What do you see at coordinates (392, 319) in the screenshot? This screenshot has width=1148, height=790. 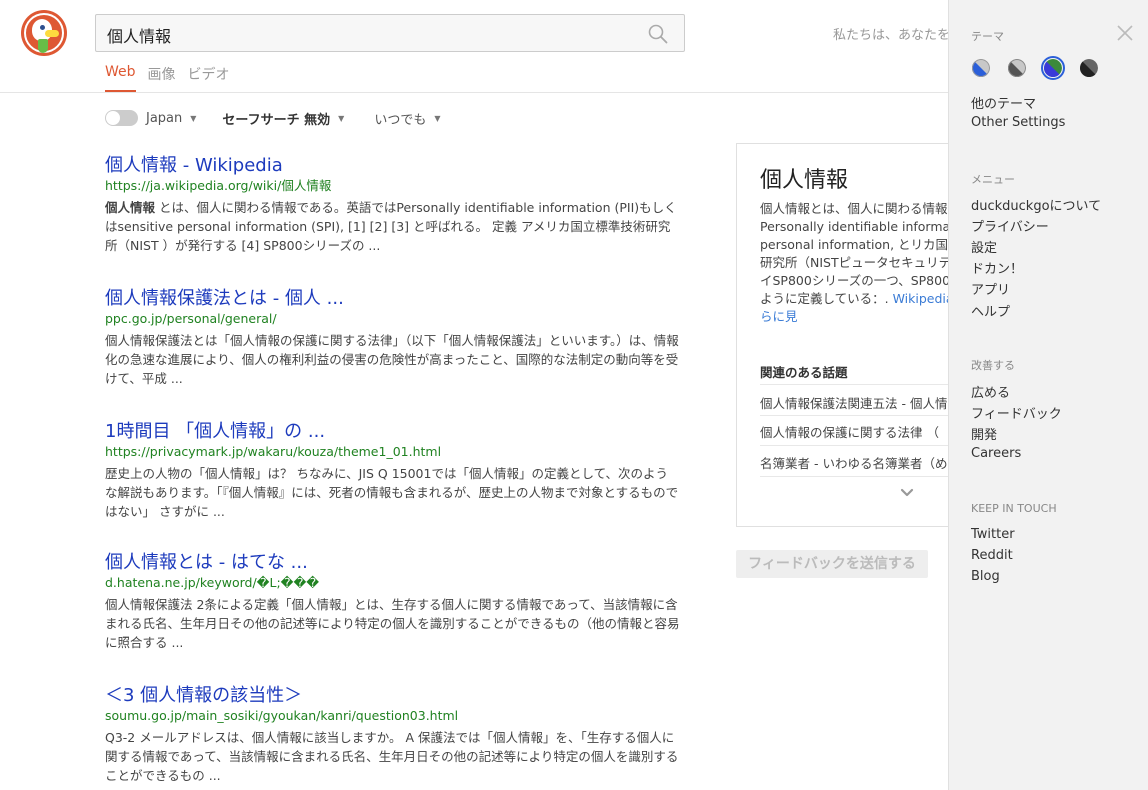 I see `result-url: ppc.go.jp/personal/general/` at bounding box center [392, 319].